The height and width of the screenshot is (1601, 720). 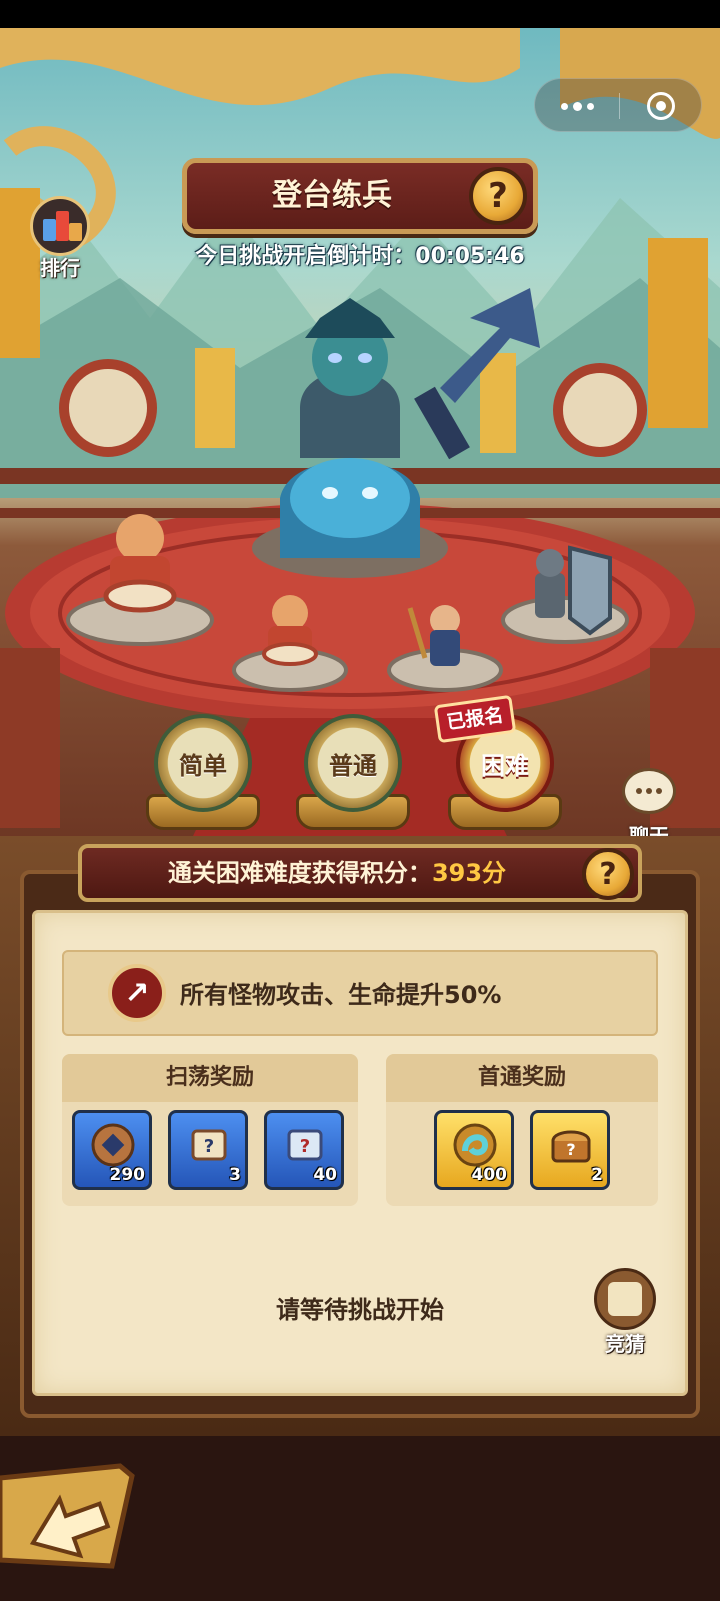 What do you see at coordinates (353, 765) in the screenshot?
I see `difficulty-label: 普通` at bounding box center [353, 765].